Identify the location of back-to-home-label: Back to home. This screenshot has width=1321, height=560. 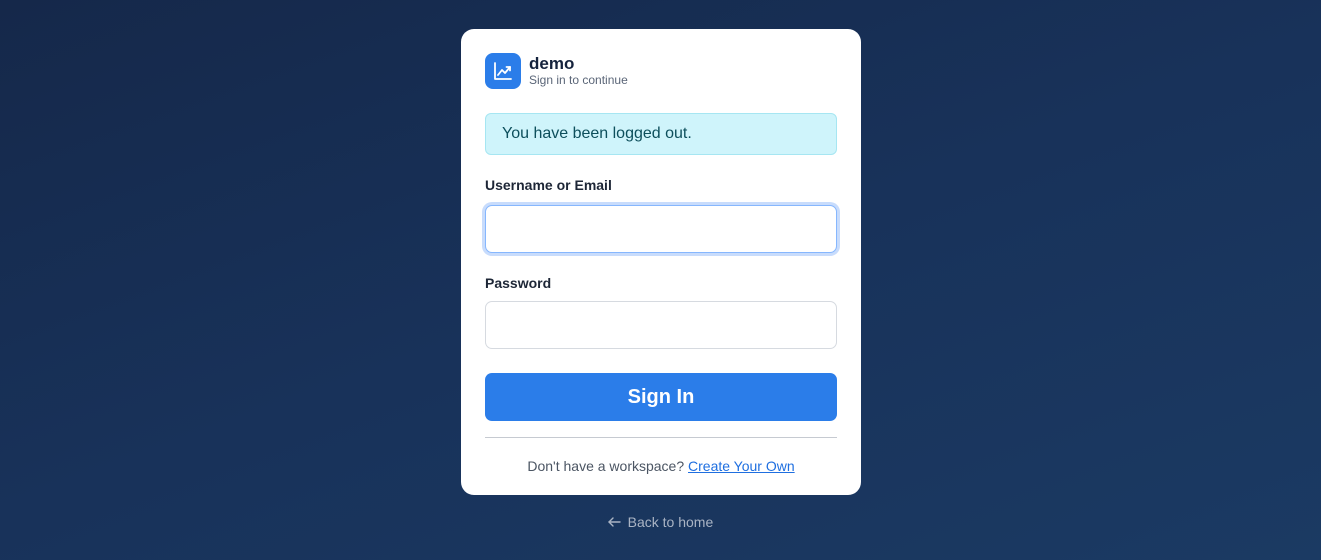
(670, 522).